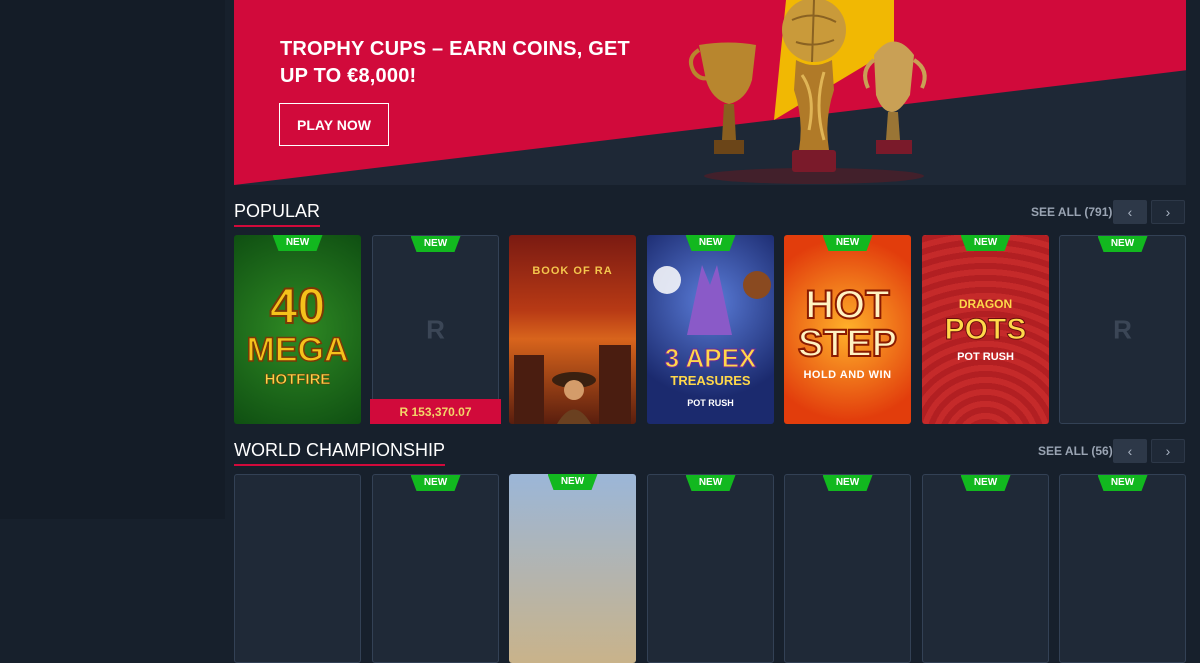  What do you see at coordinates (298, 306) in the screenshot?
I see `game-art-number: 40` at bounding box center [298, 306].